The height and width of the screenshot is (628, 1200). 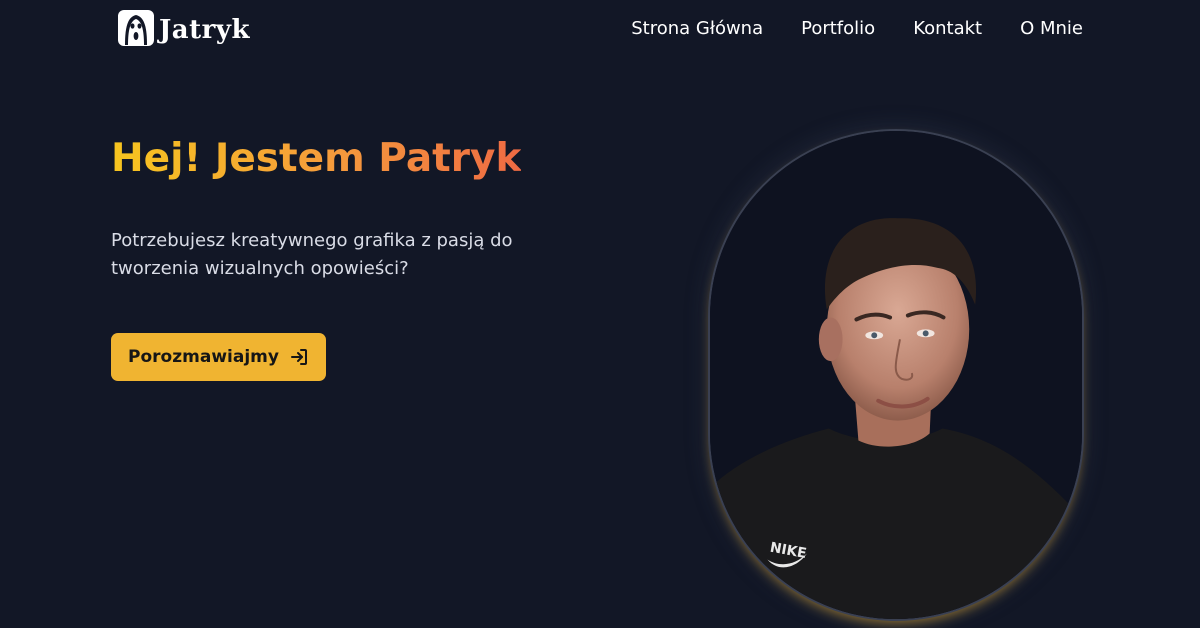 I want to click on brand-logo: Jatryk, so click(x=183, y=28).